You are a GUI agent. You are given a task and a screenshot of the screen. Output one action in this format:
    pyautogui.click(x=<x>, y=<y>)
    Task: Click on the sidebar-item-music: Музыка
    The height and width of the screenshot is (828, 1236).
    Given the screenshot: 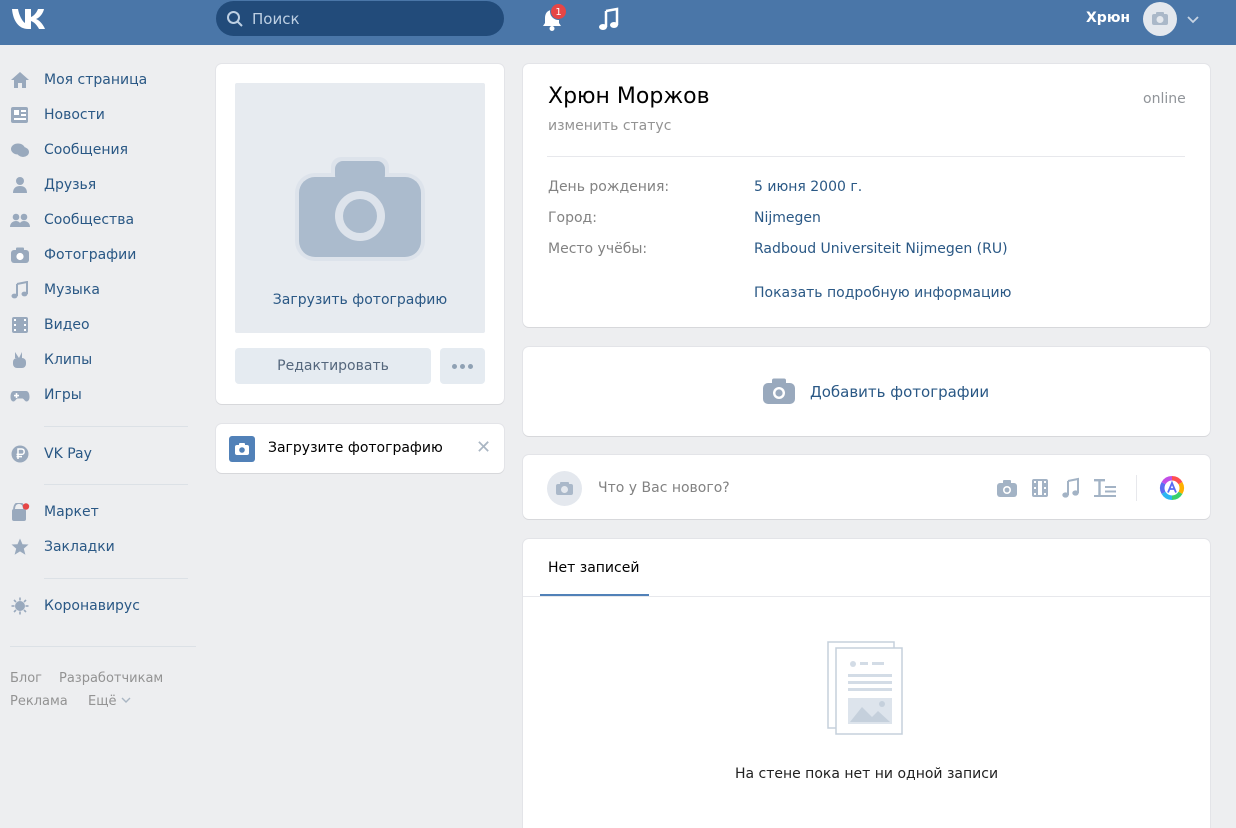 What is the action you would take?
    pyautogui.click(x=95, y=290)
    